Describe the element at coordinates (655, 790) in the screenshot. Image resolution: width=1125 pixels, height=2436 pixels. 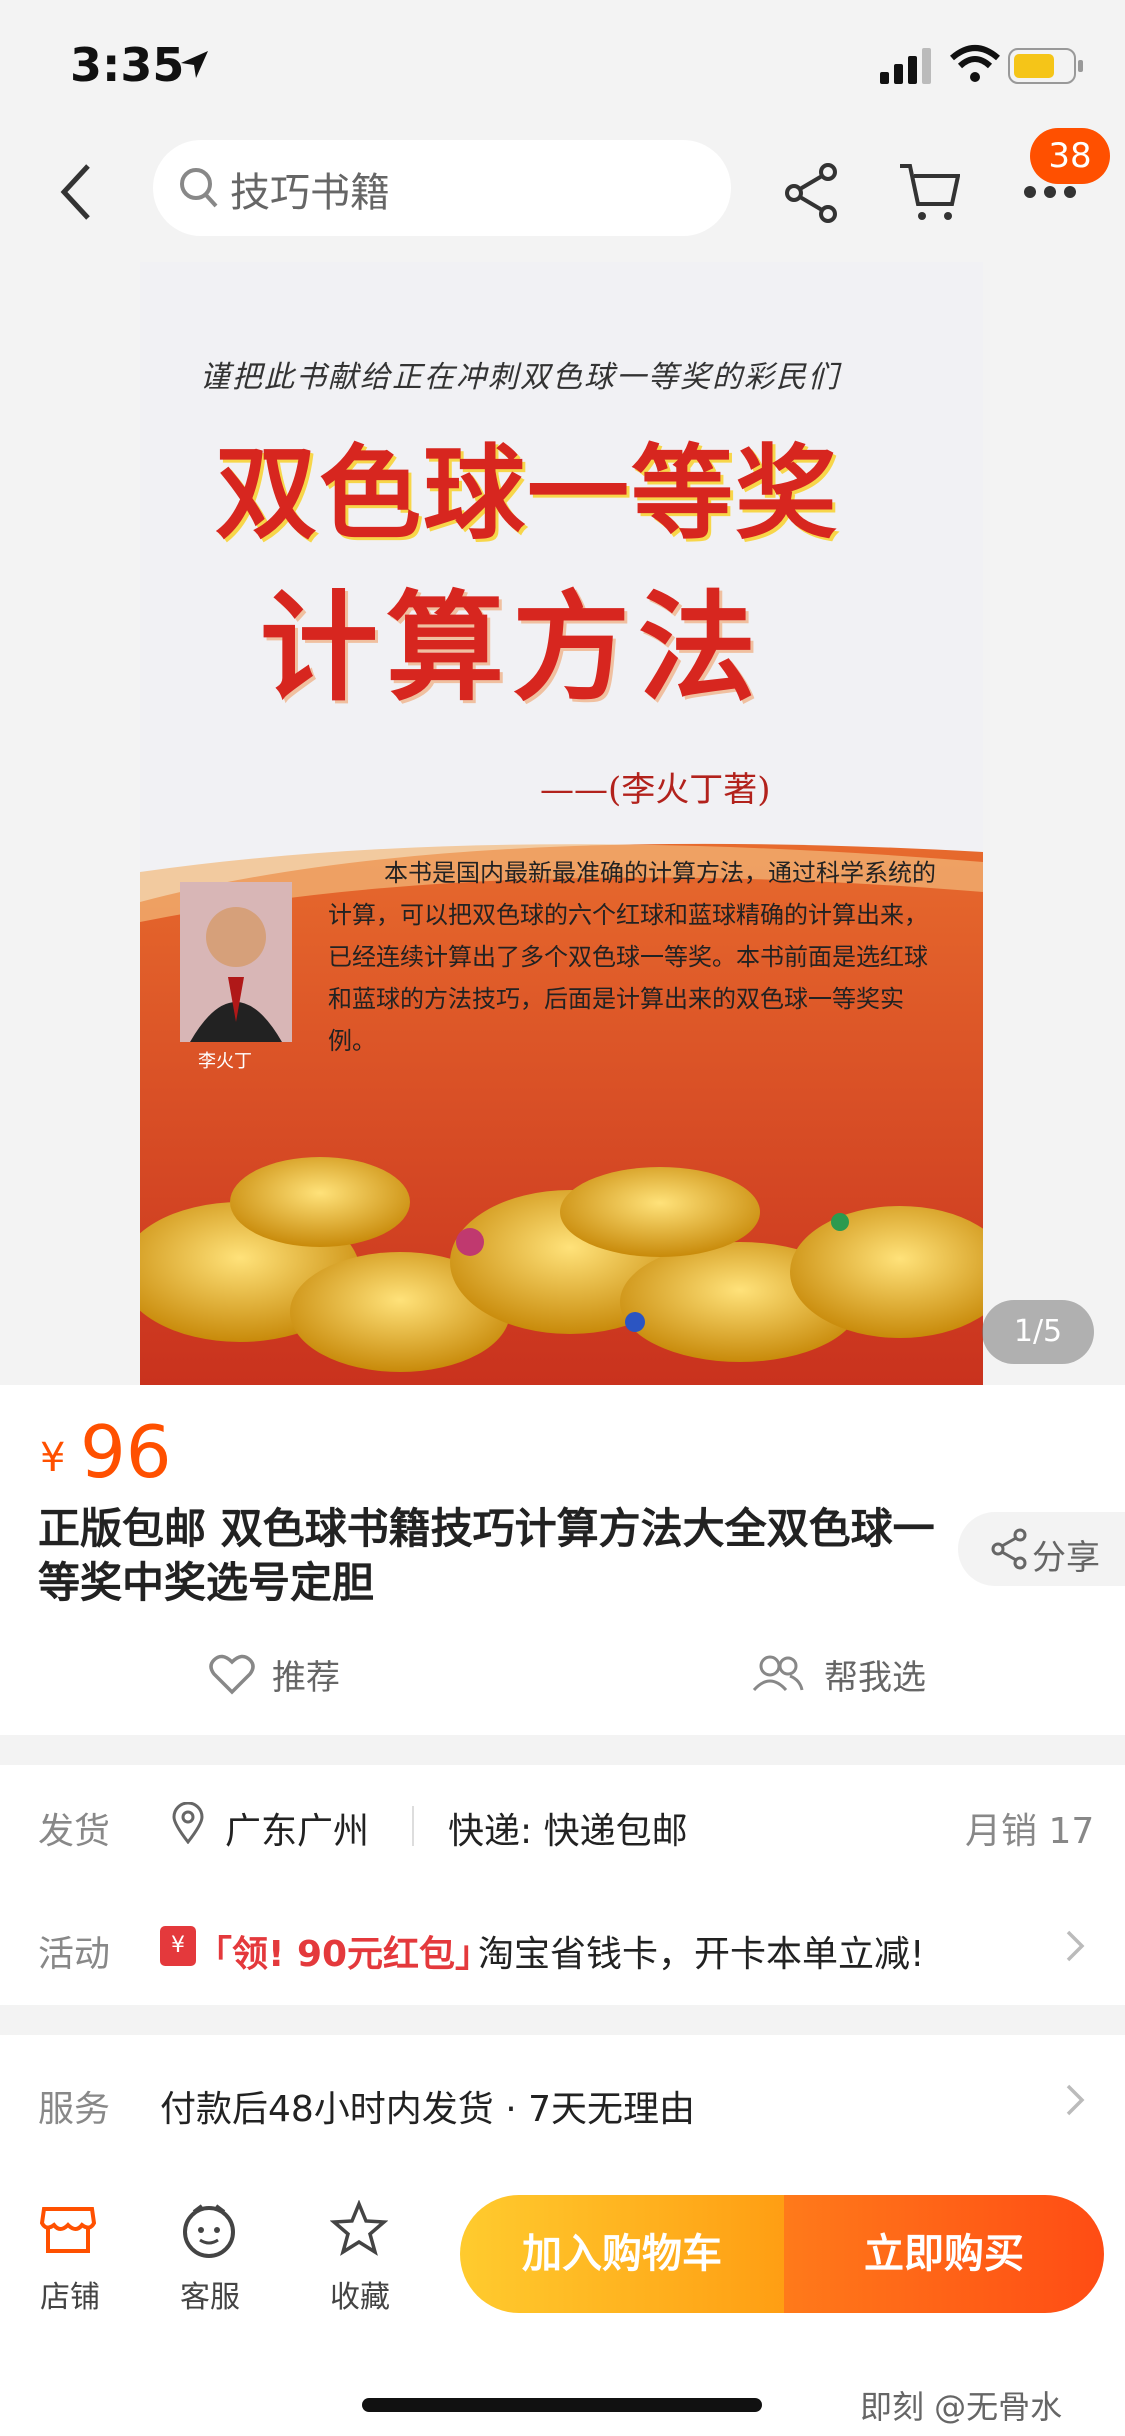
I see `cover-author: ——(李火丁著)` at that location.